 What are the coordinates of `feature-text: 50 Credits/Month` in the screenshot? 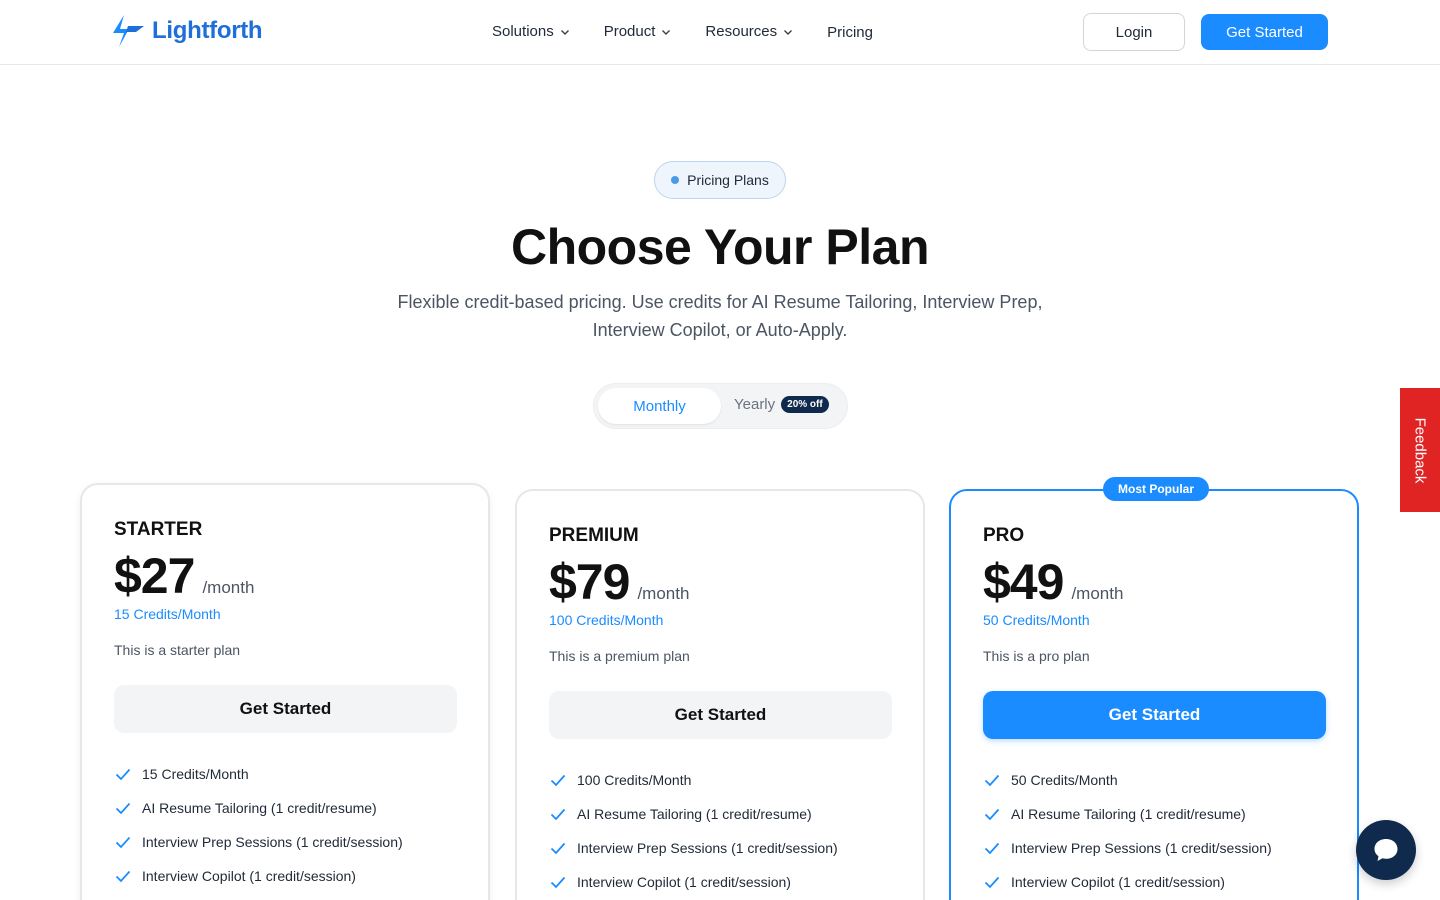 It's located at (1064, 780).